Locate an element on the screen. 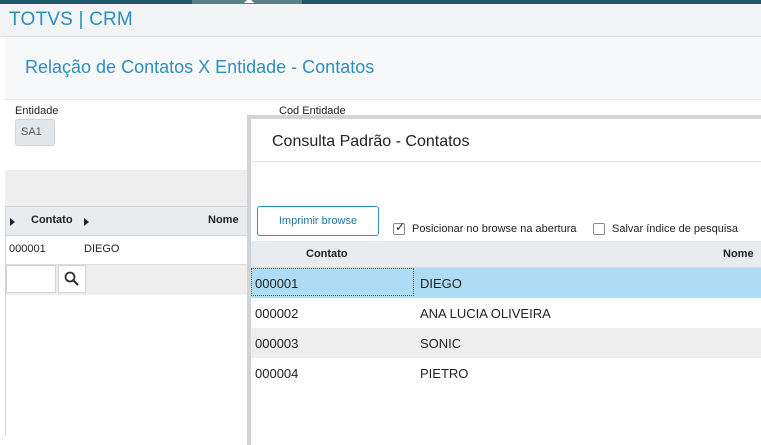  dialog-grid-header: Contato Nome is located at coordinates (506, 254).